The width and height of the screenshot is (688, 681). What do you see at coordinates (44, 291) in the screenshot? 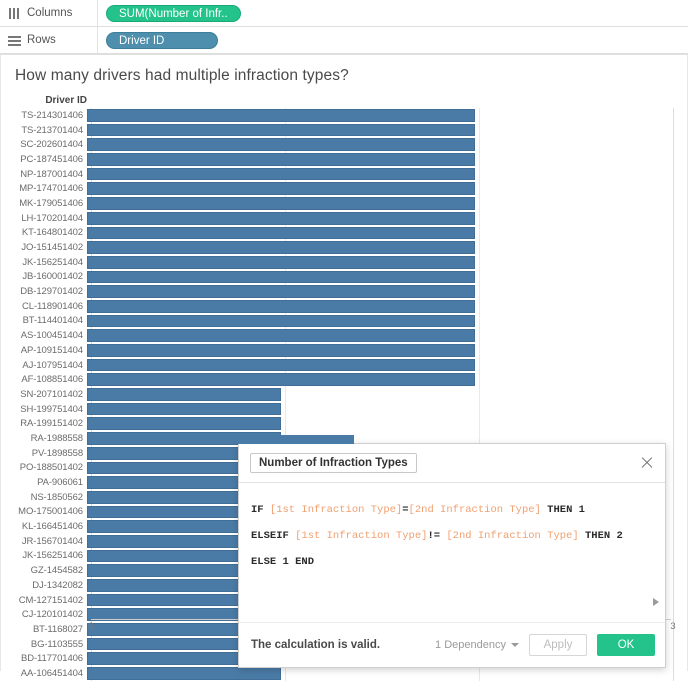
I see `bar-row-label: DB-129701402` at bounding box center [44, 291].